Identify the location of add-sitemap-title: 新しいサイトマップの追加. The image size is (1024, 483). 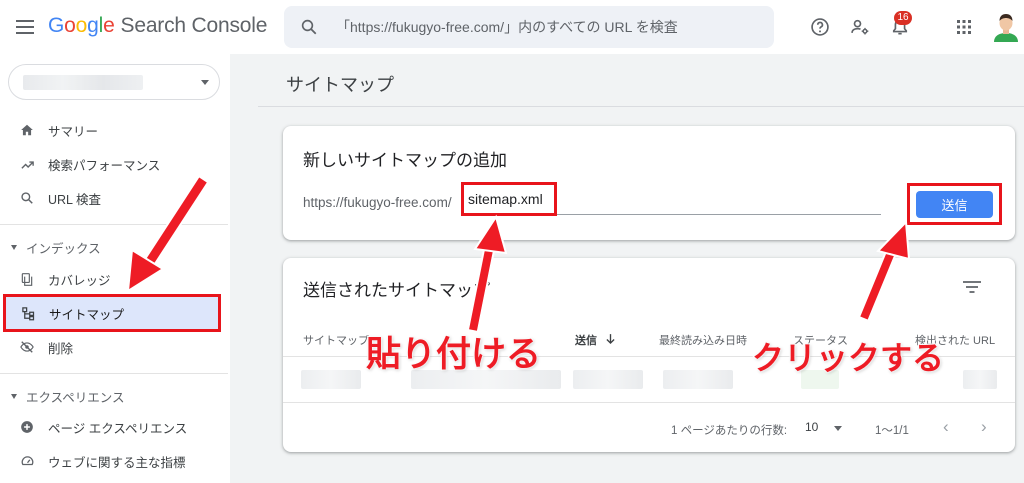
(405, 160).